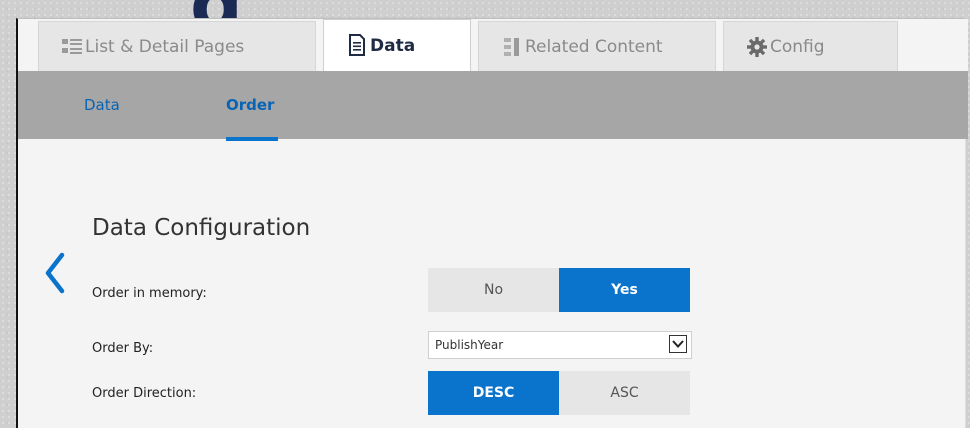  Describe the element at coordinates (469, 345) in the screenshot. I see `order-by-selected-value: PublishYear` at that location.